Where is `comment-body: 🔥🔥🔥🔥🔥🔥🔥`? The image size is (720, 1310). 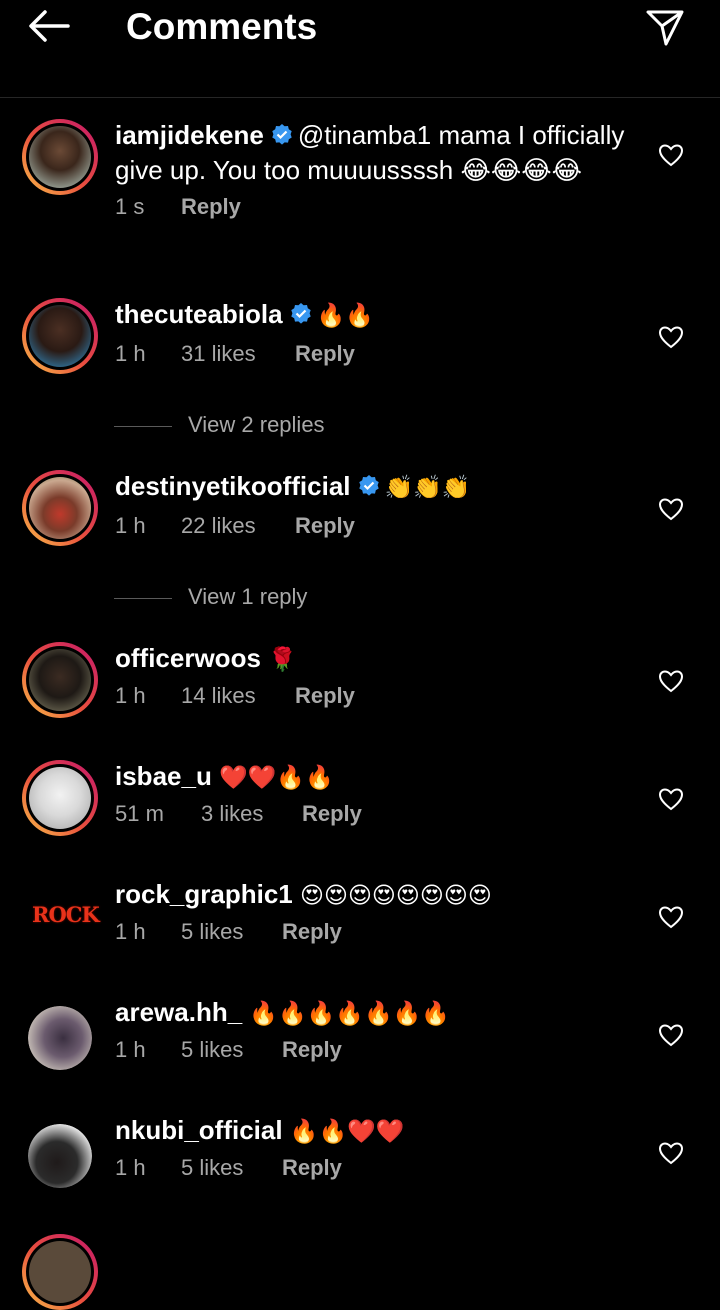 comment-body: 🔥🔥🔥🔥🔥🔥🔥 is located at coordinates (349, 1013).